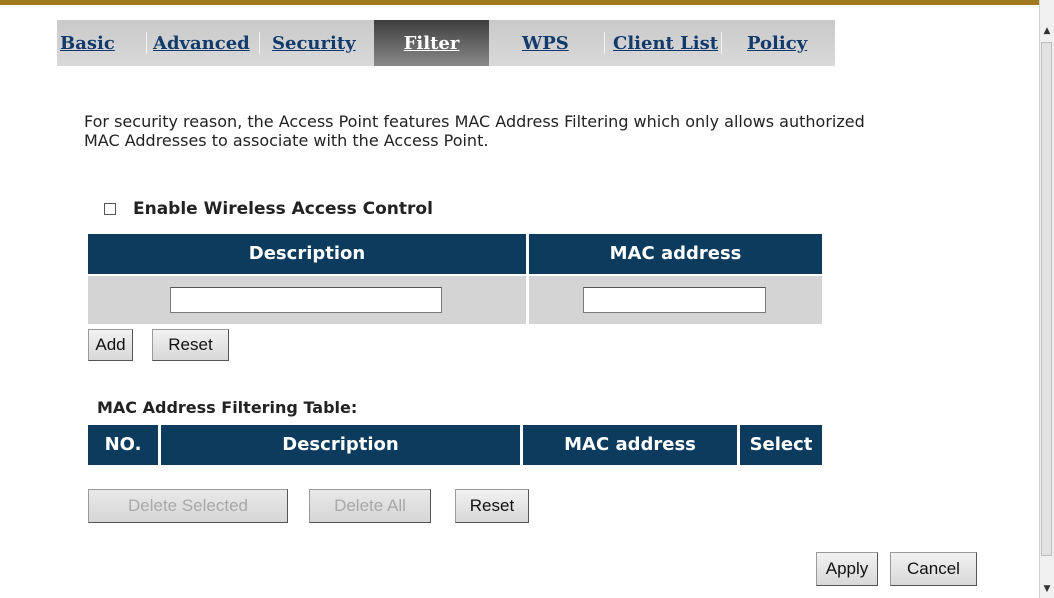 The image size is (1054, 598). Describe the element at coordinates (370, 506) in the screenshot. I see `delete-all-button: Delete All` at that location.